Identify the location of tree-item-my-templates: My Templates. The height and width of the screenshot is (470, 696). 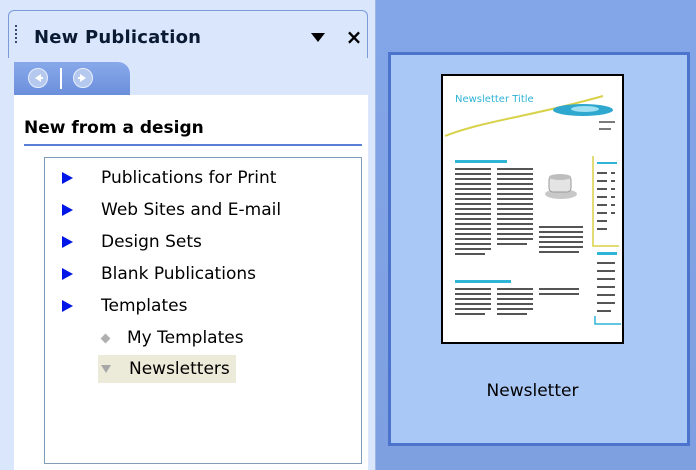
(171, 338).